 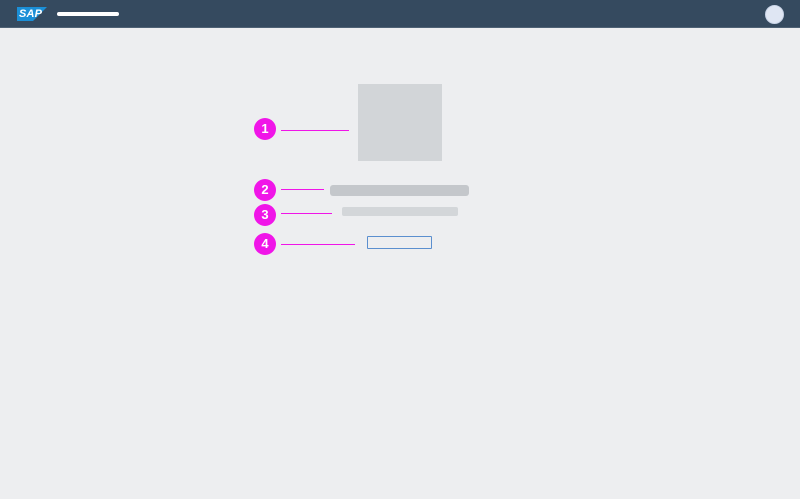 I want to click on app-title, so click(x=88, y=14).